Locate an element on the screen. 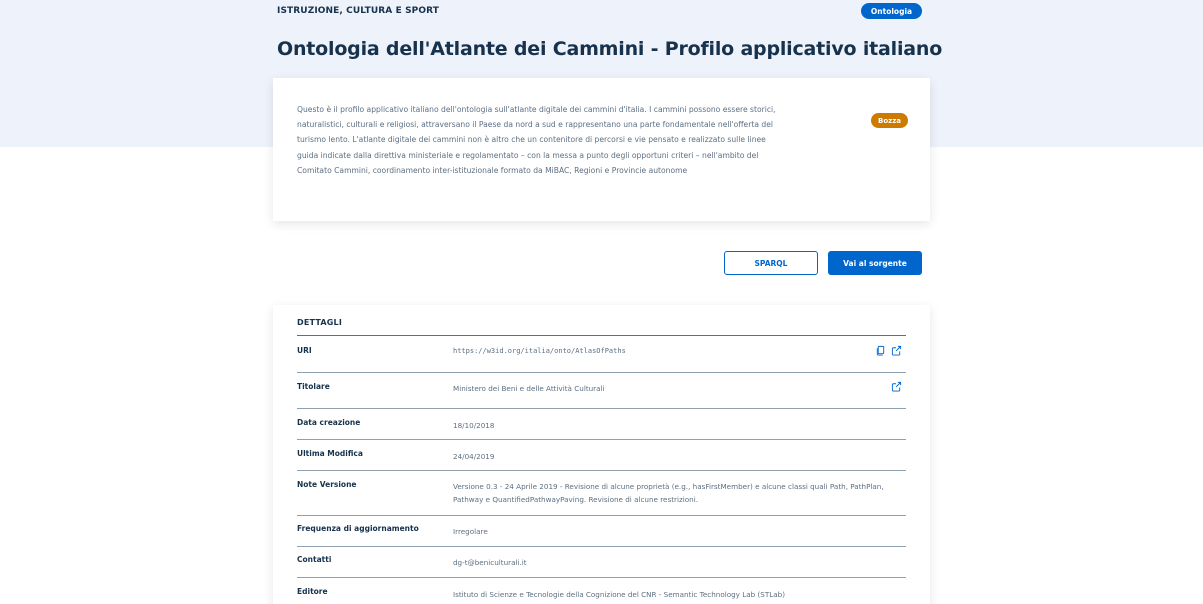 The image size is (1203, 604). detail-row-last-modified: Ultima Modifica 24/04/2019 is located at coordinates (601, 455).